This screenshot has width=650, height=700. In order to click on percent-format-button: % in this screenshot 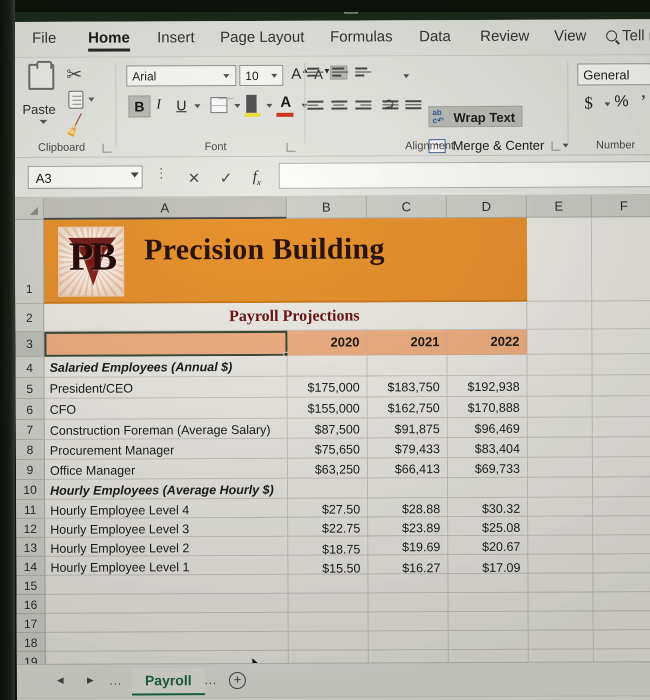, I will do `click(621, 102)`.